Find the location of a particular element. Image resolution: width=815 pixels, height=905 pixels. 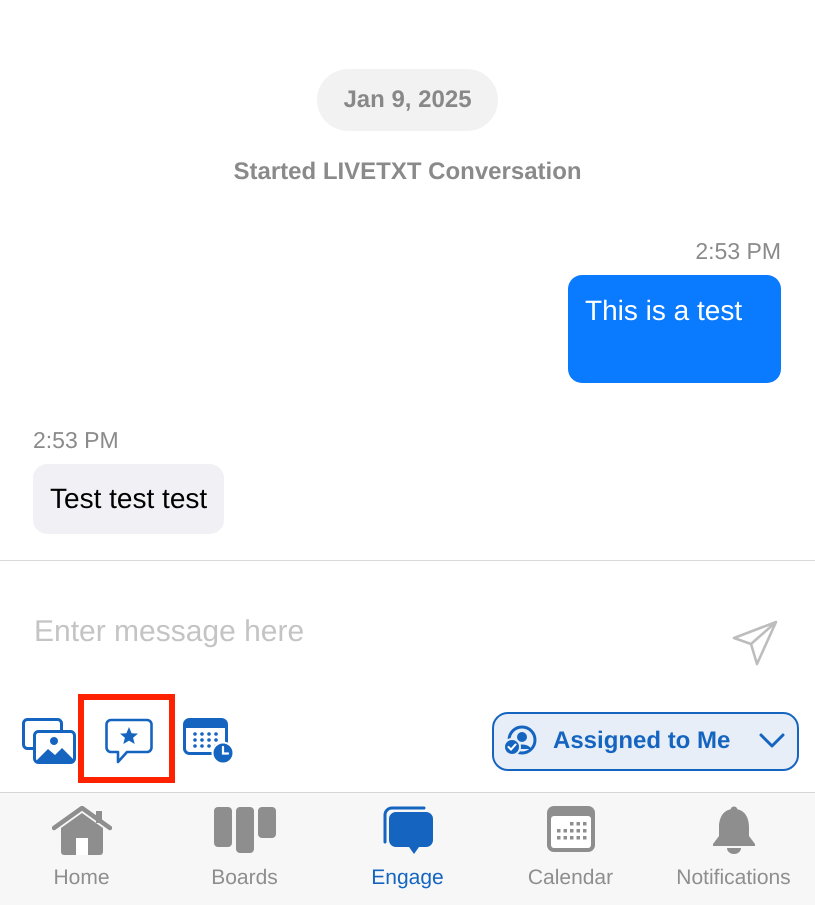

house-icon is located at coordinates (82, 831).